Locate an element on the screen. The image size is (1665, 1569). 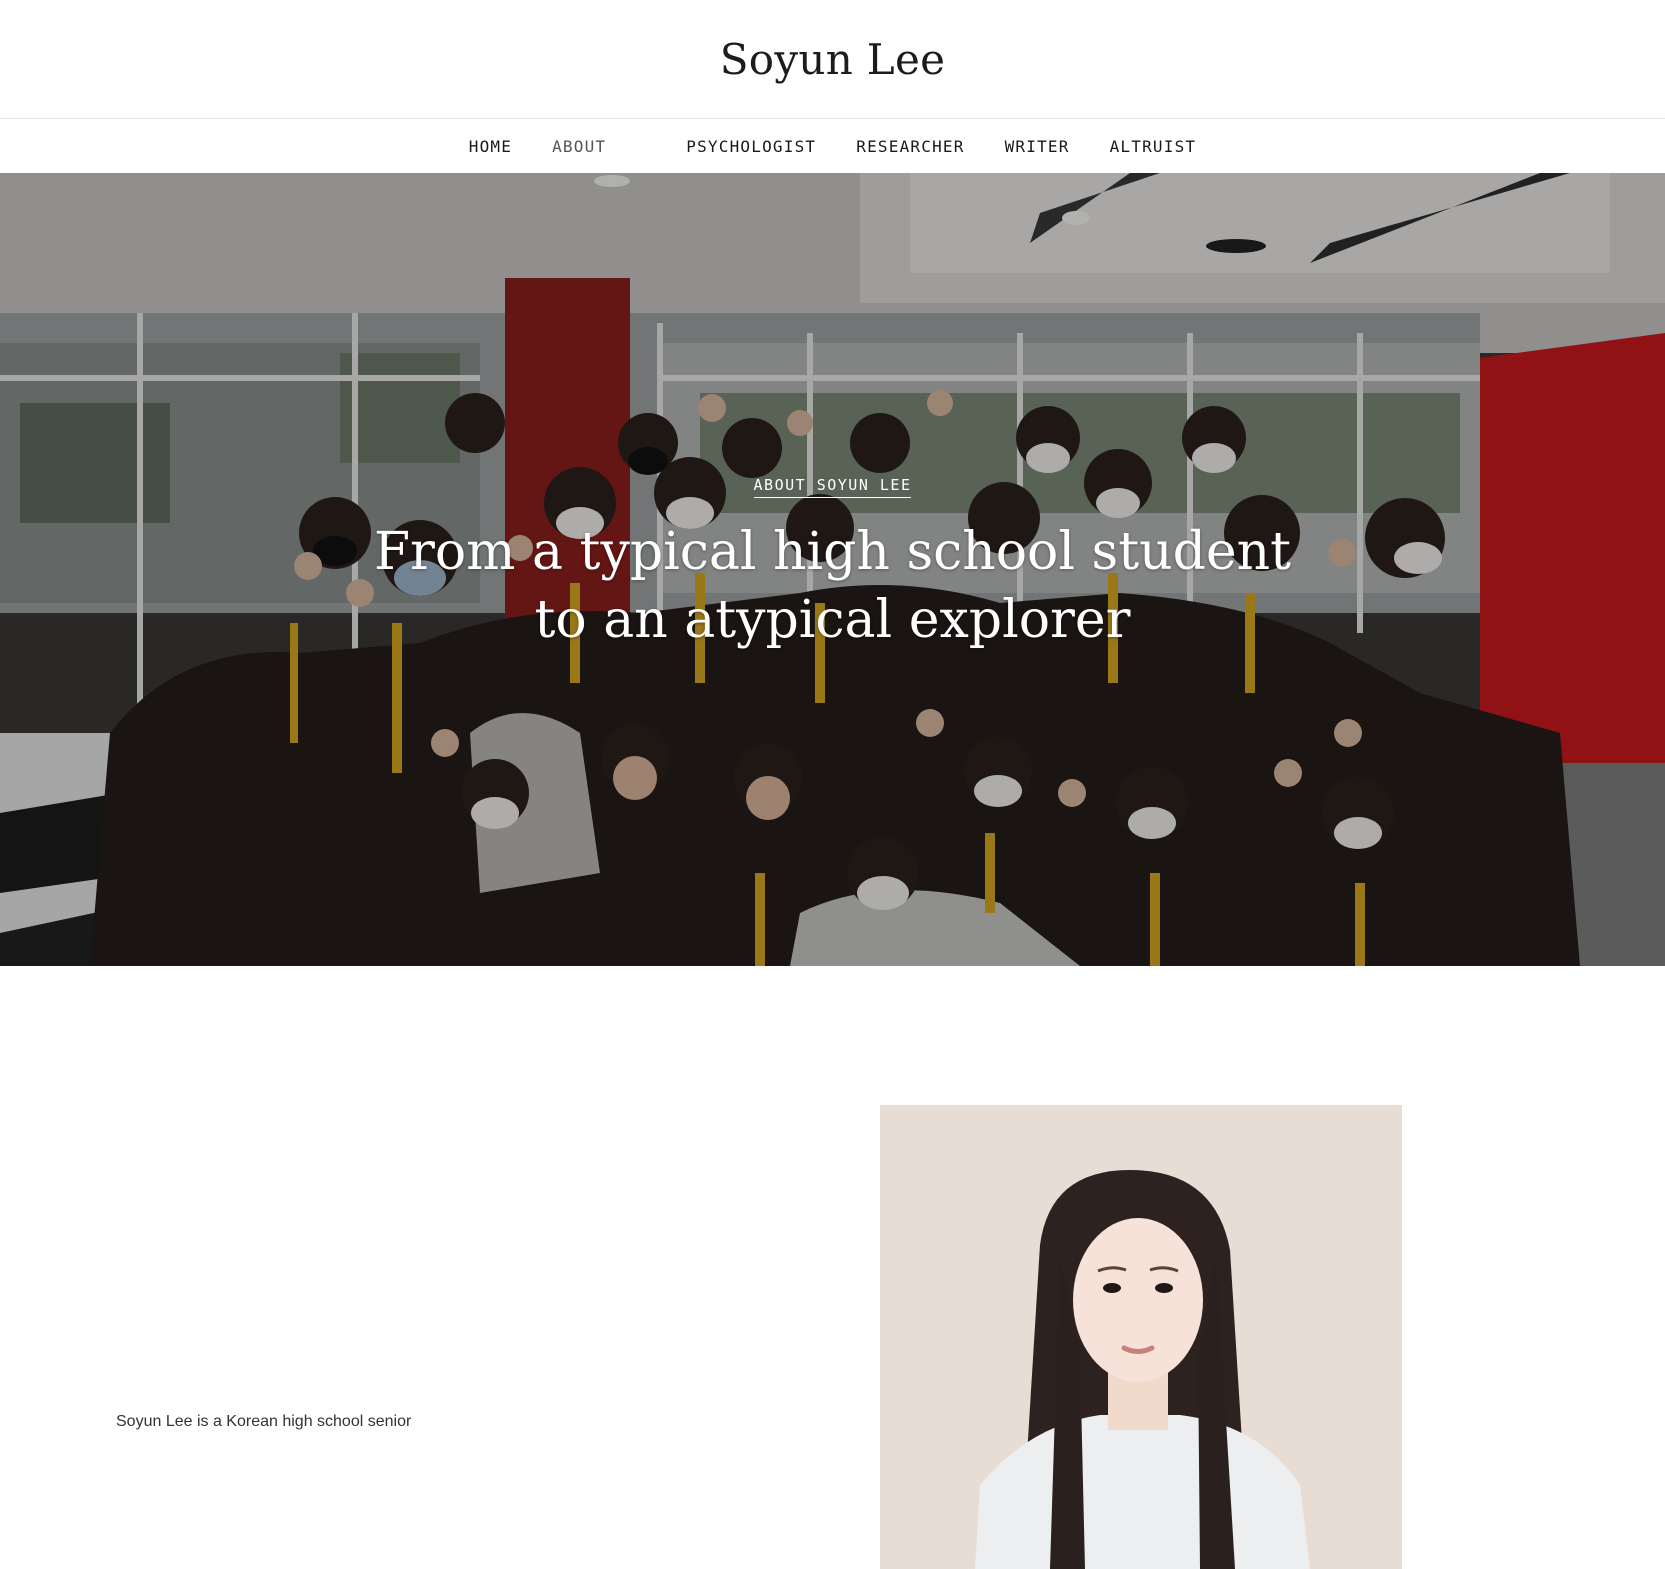
nav-psychologist: PSYCHOLOGIST is located at coordinates (751, 146).